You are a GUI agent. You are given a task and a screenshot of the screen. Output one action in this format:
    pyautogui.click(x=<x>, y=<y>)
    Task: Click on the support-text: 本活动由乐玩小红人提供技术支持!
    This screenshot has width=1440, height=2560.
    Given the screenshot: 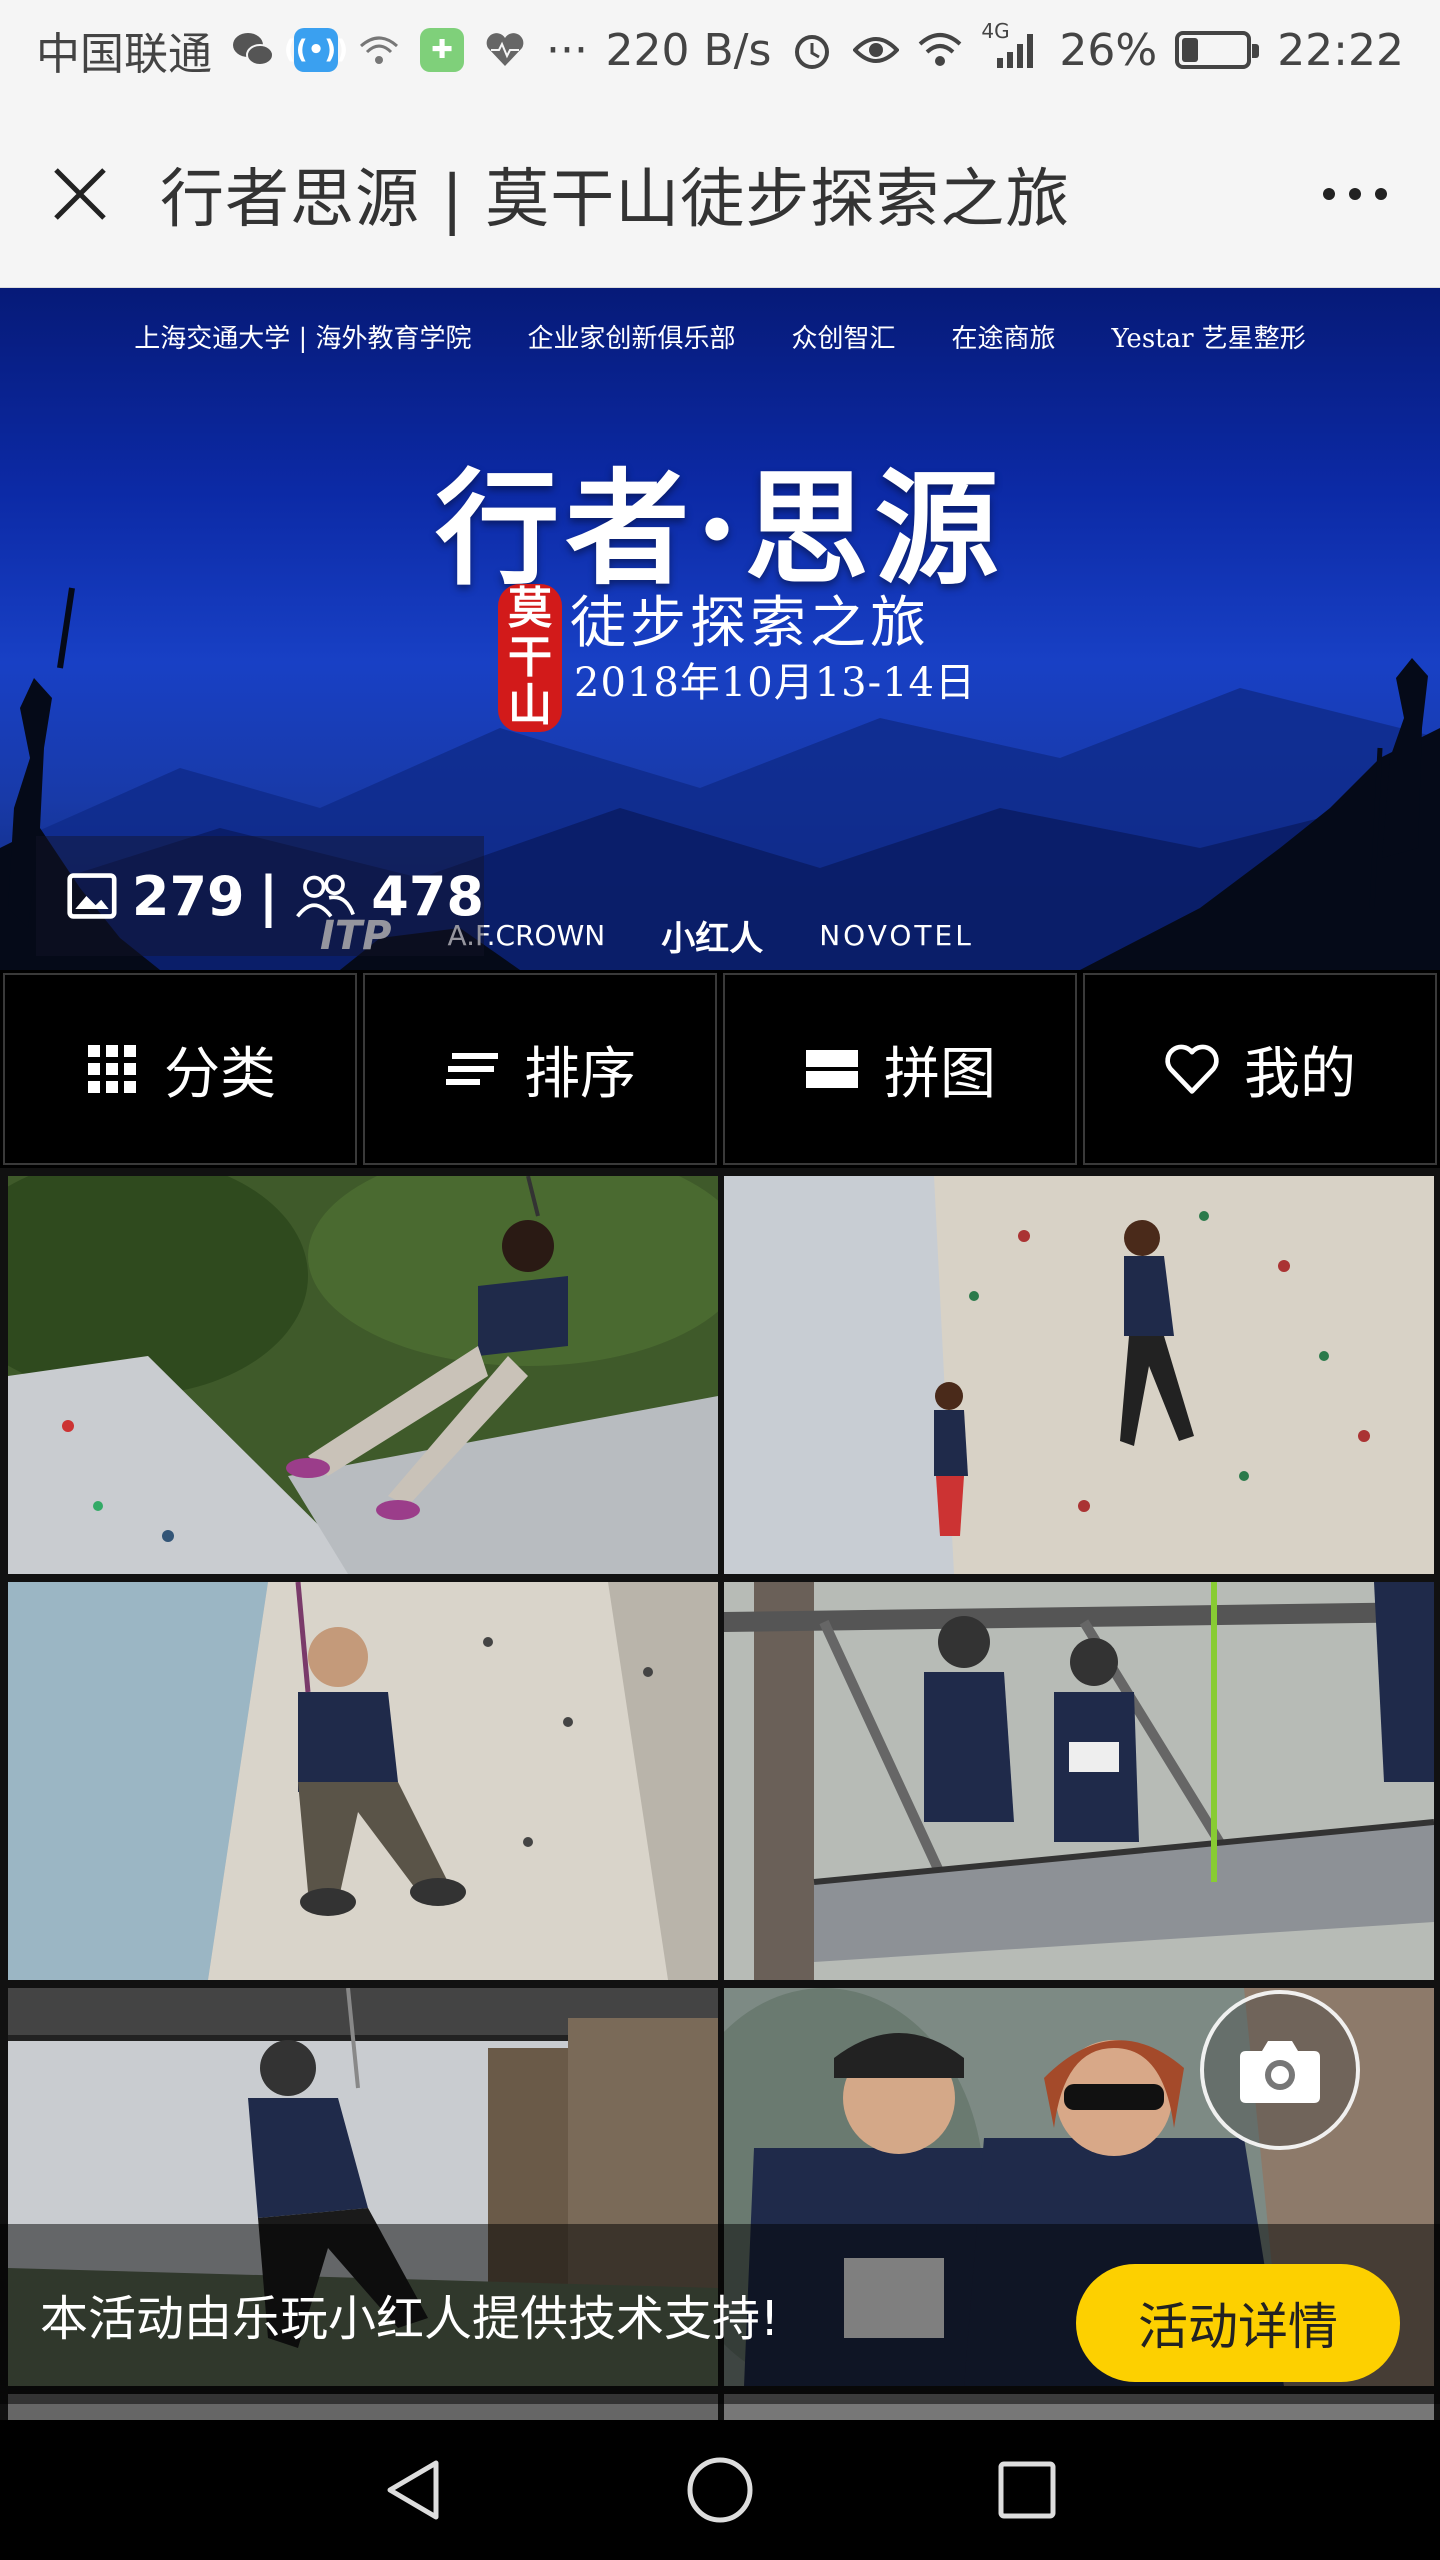 What is the action you would take?
    pyautogui.click(x=410, y=2319)
    